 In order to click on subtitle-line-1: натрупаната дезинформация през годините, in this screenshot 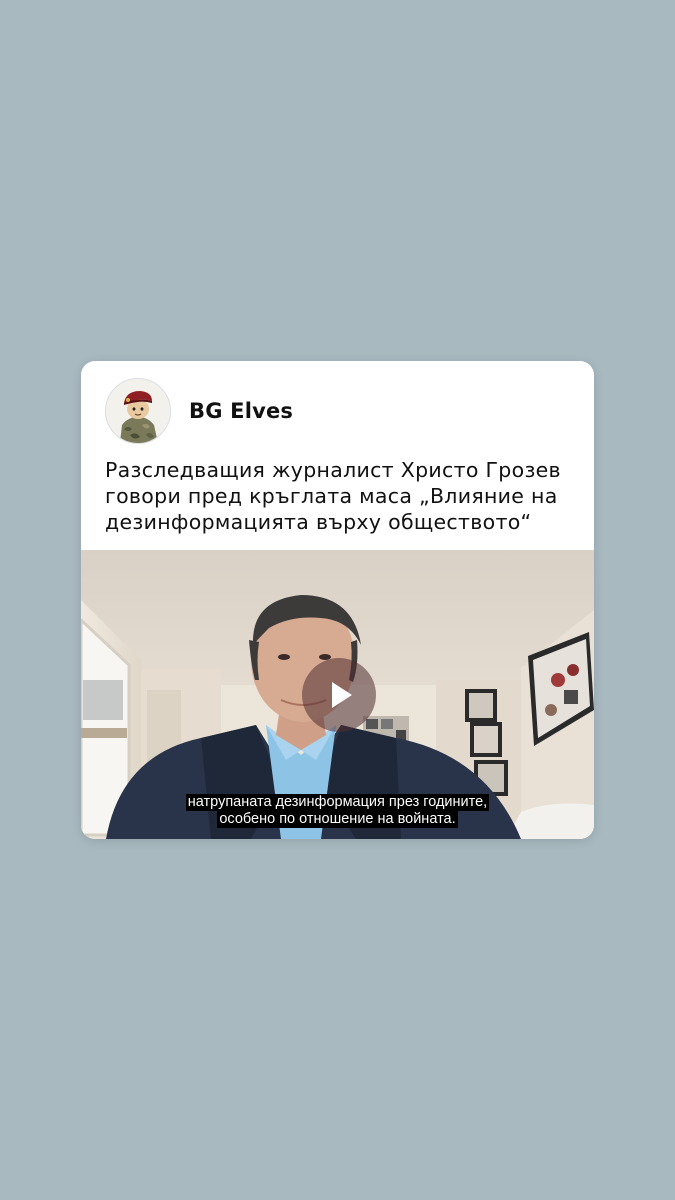, I will do `click(337, 802)`.